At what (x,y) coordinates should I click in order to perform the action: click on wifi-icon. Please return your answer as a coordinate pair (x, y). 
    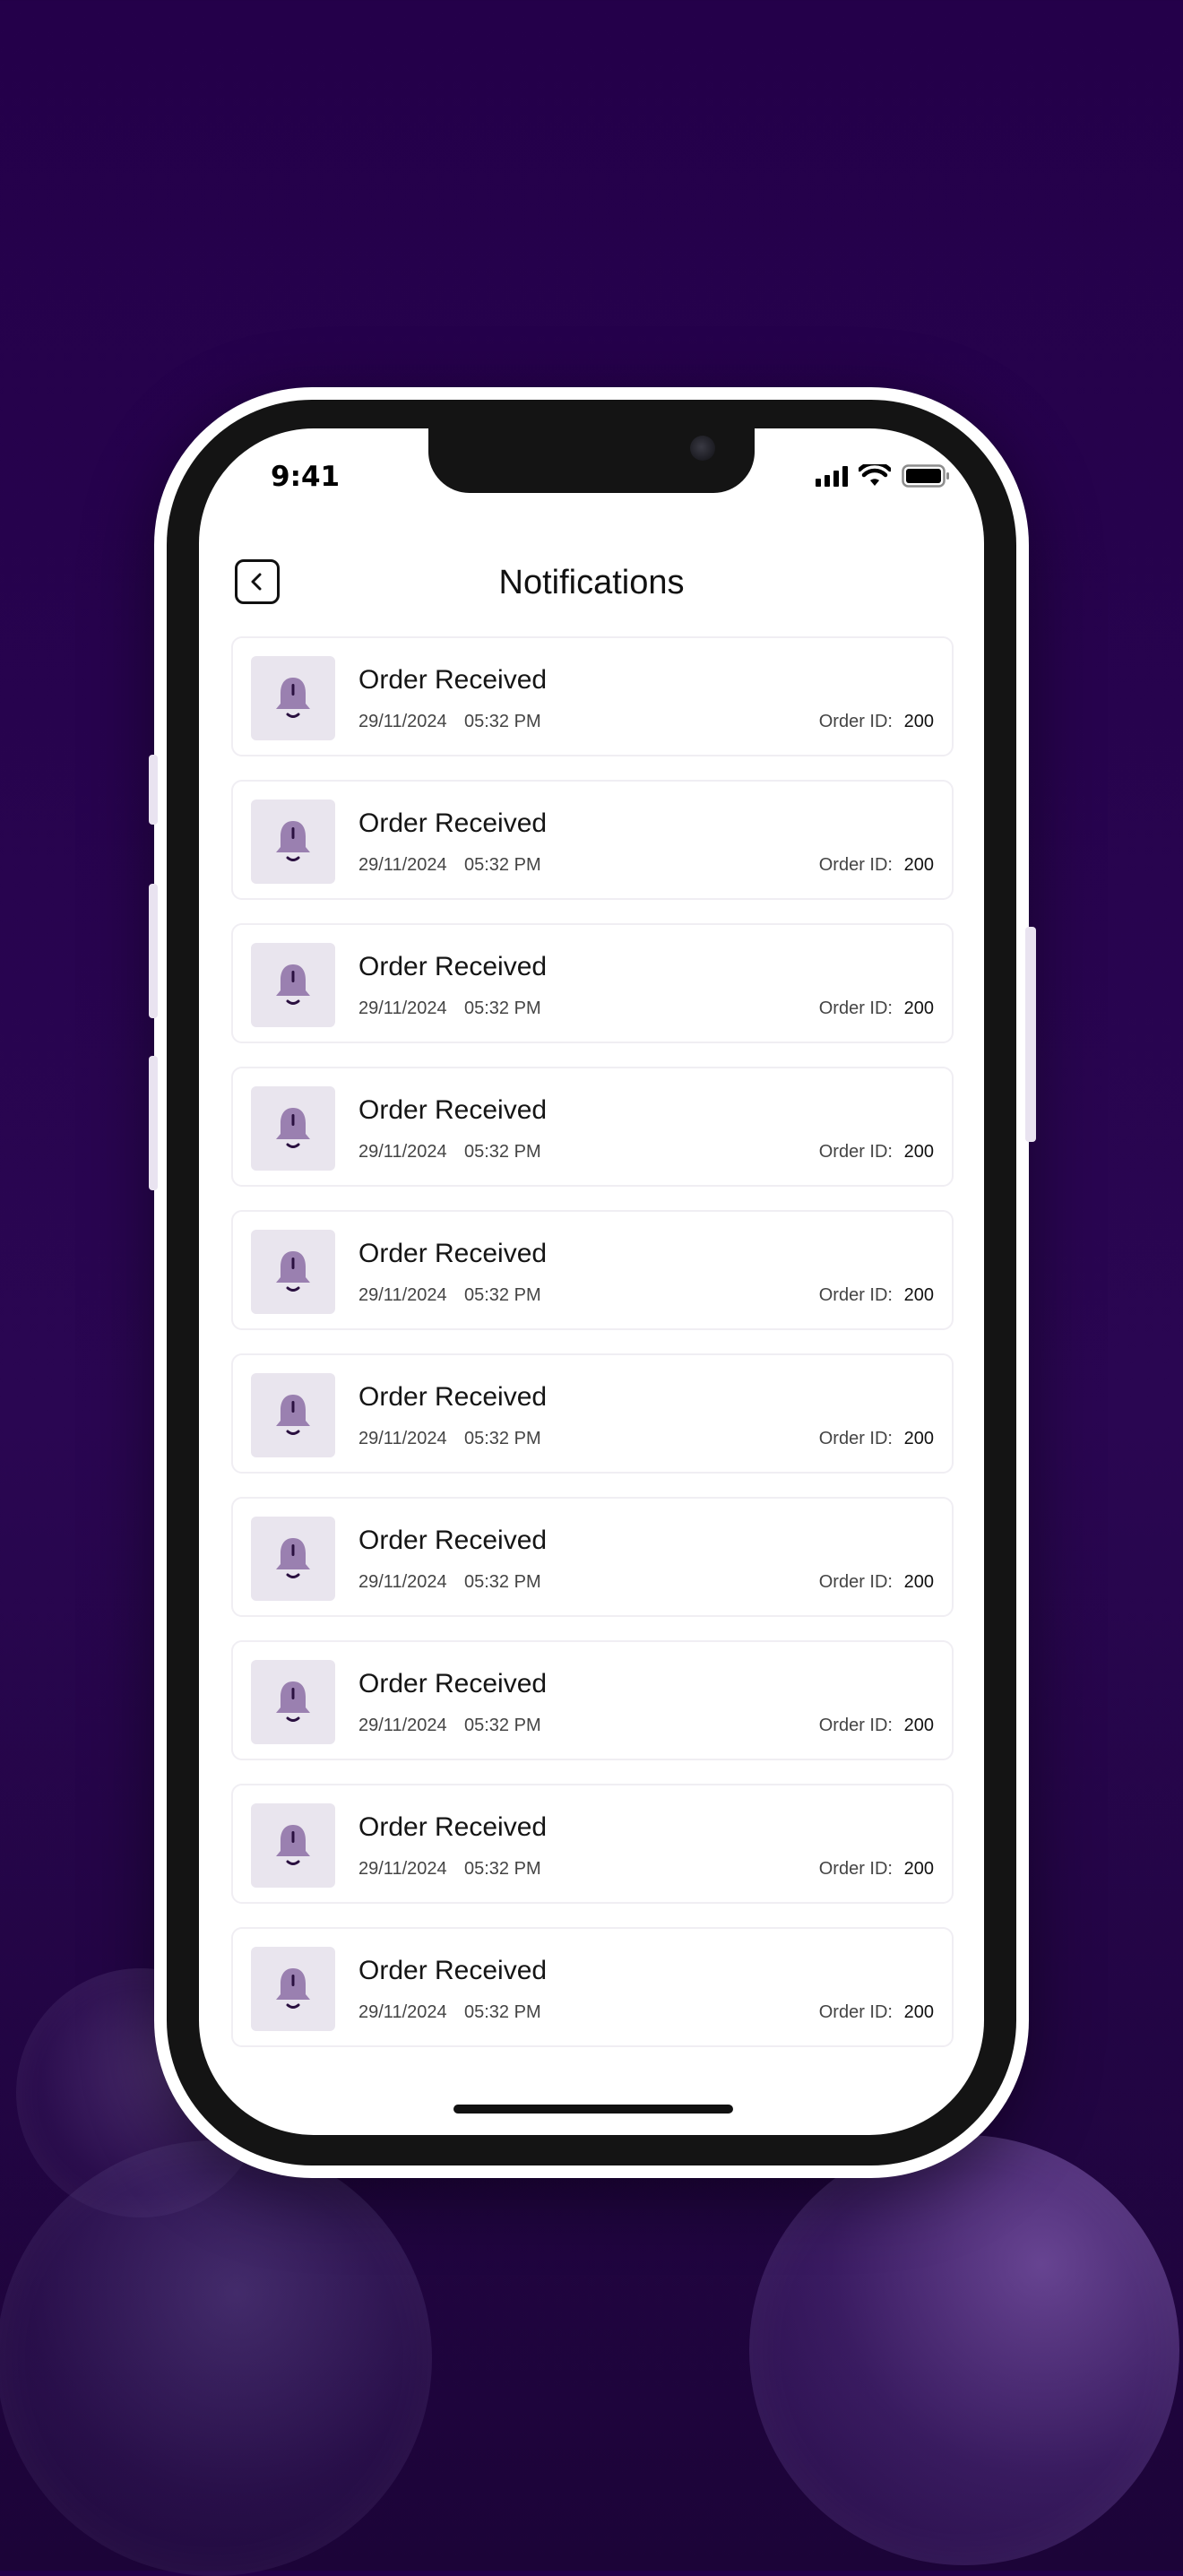
    Looking at the image, I should click on (875, 475).